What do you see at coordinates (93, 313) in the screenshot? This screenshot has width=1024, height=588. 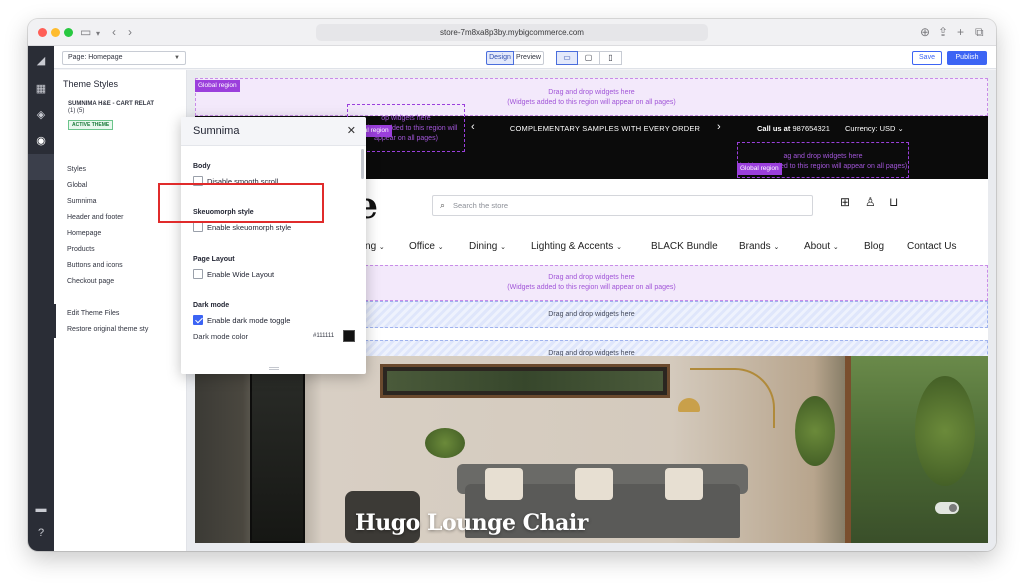 I see `edit-theme-files-link: Edit Theme Files` at bounding box center [93, 313].